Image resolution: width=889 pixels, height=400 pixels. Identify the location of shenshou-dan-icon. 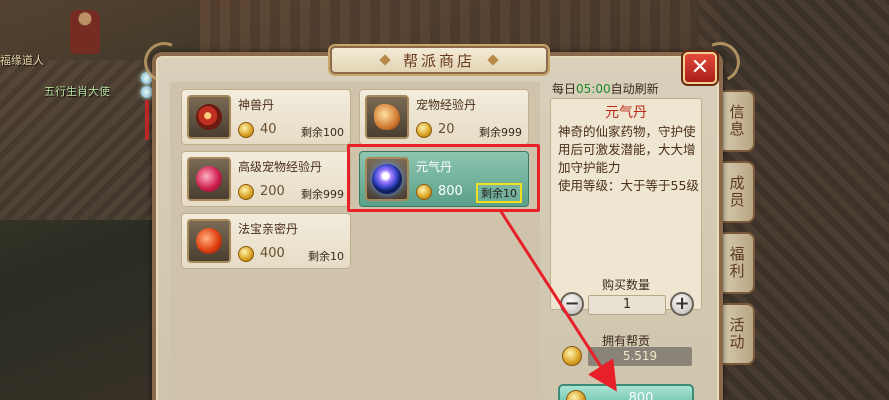
(209, 117).